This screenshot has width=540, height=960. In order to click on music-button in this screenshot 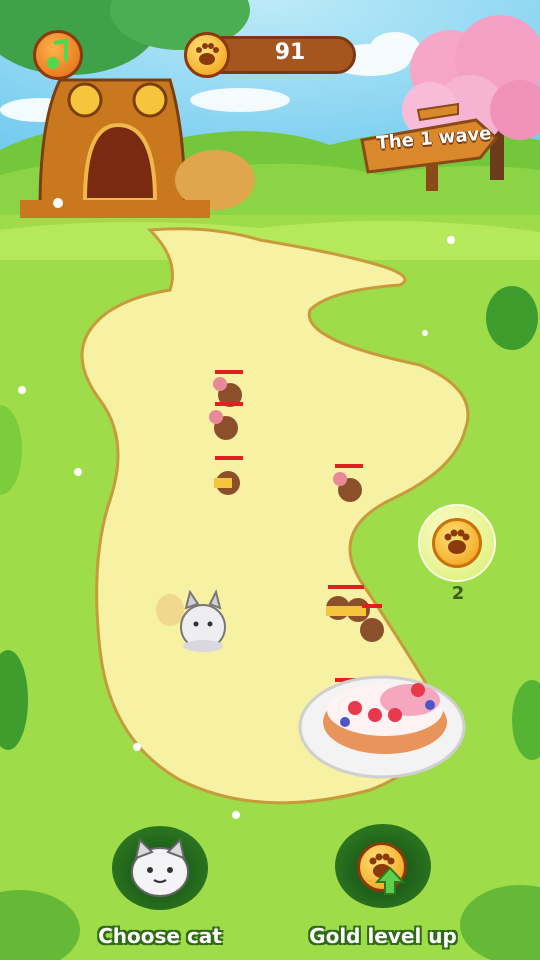, I will do `click(58, 55)`.